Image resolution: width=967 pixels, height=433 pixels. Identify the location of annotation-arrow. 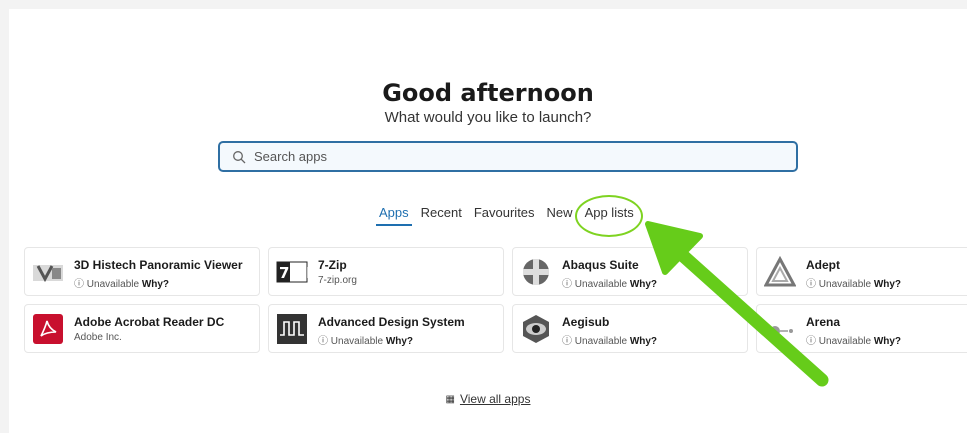
(737, 304).